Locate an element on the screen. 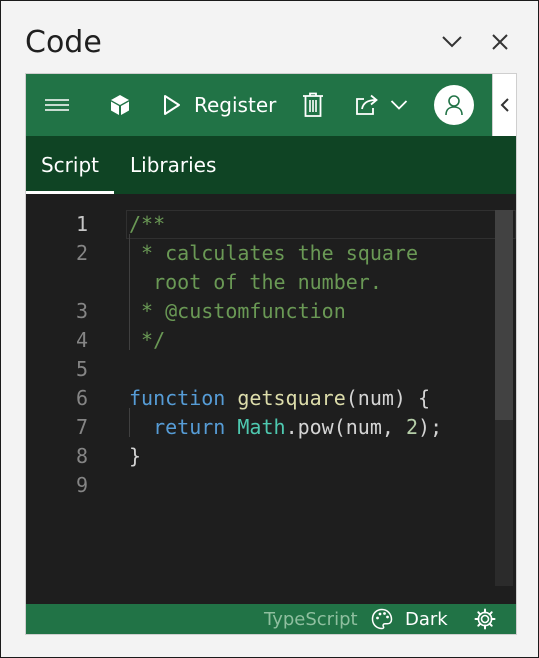 The height and width of the screenshot is (658, 539). line-number: 4 is located at coordinates (81, 340).